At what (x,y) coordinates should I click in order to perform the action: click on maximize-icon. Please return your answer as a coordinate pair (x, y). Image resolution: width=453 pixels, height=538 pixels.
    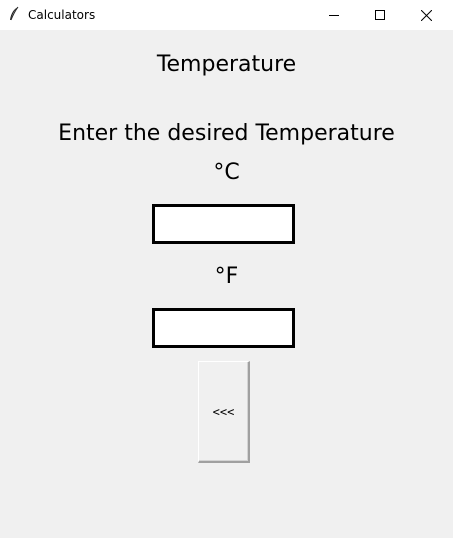
    Looking at the image, I should click on (380, 15).